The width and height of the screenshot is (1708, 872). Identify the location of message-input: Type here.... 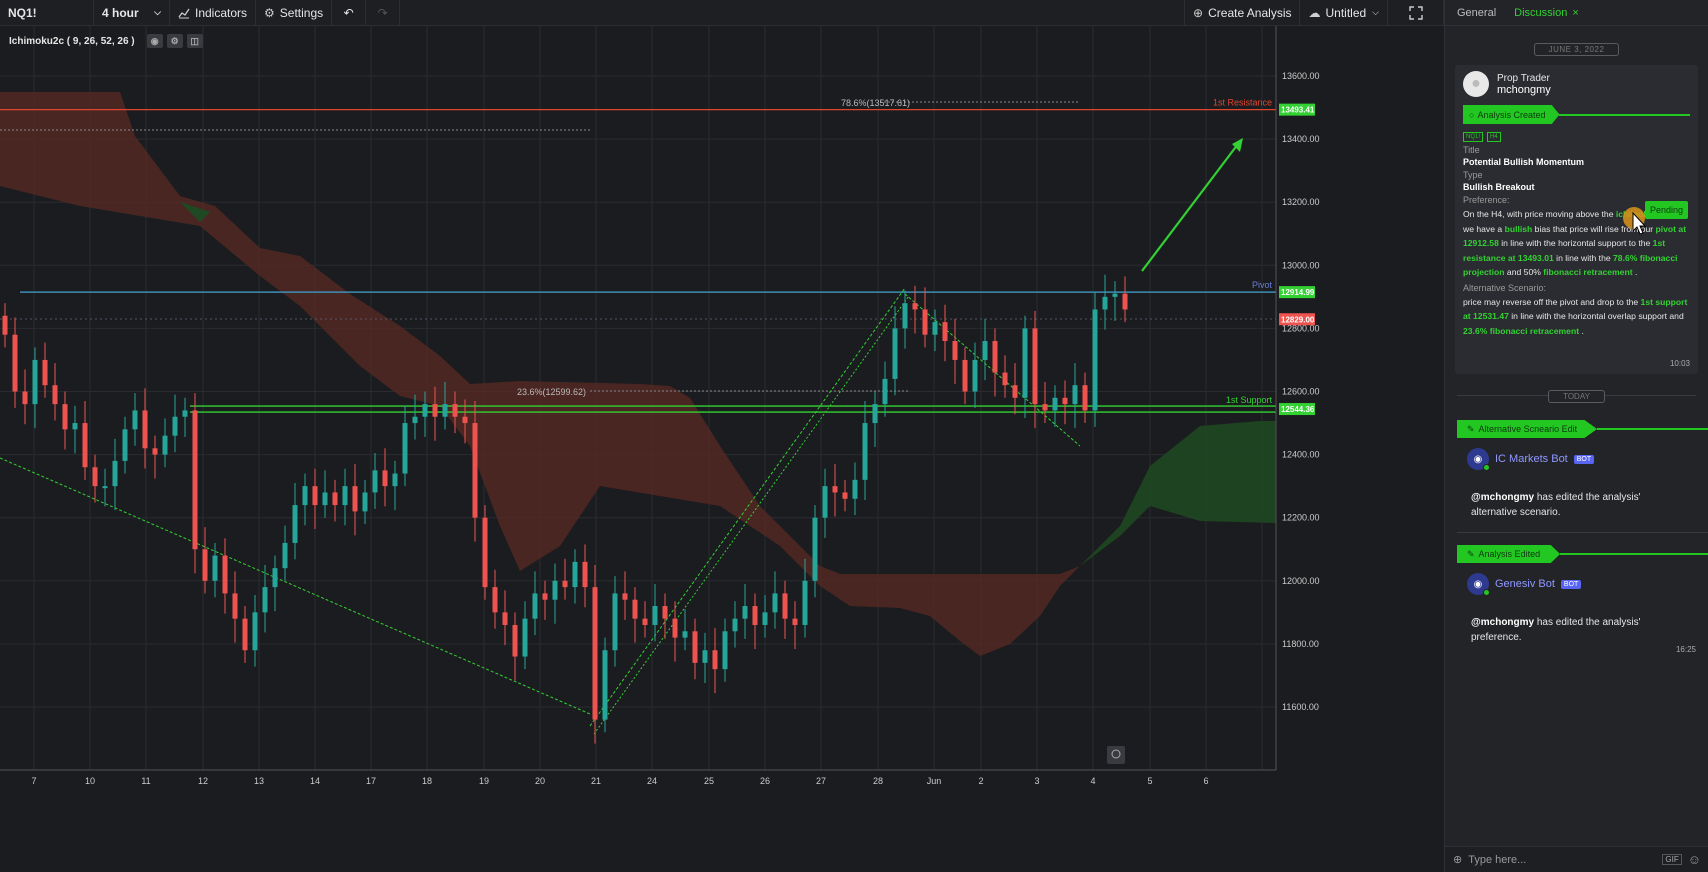
(1562, 860).